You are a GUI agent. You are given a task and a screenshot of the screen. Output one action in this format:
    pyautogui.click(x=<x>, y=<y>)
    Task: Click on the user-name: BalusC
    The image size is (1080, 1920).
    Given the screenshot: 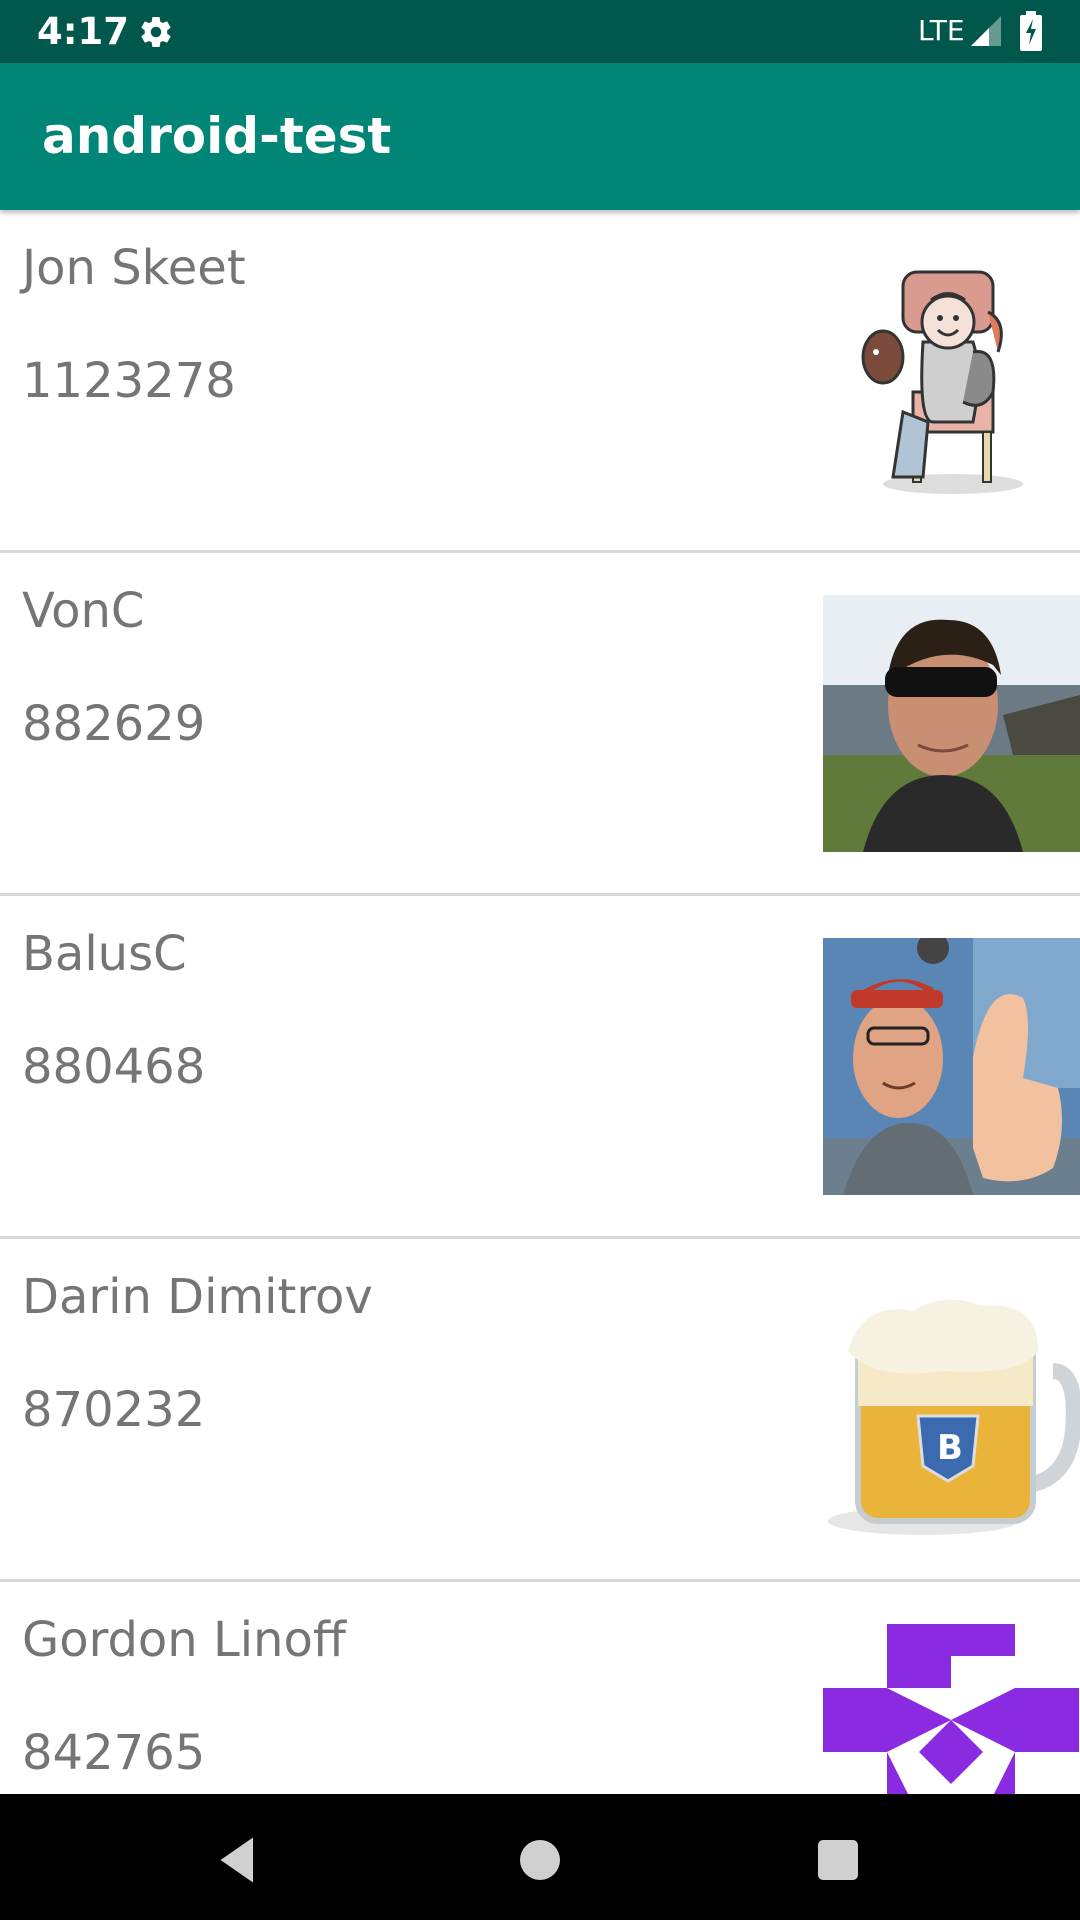 What is the action you would take?
    pyautogui.click(x=104, y=954)
    